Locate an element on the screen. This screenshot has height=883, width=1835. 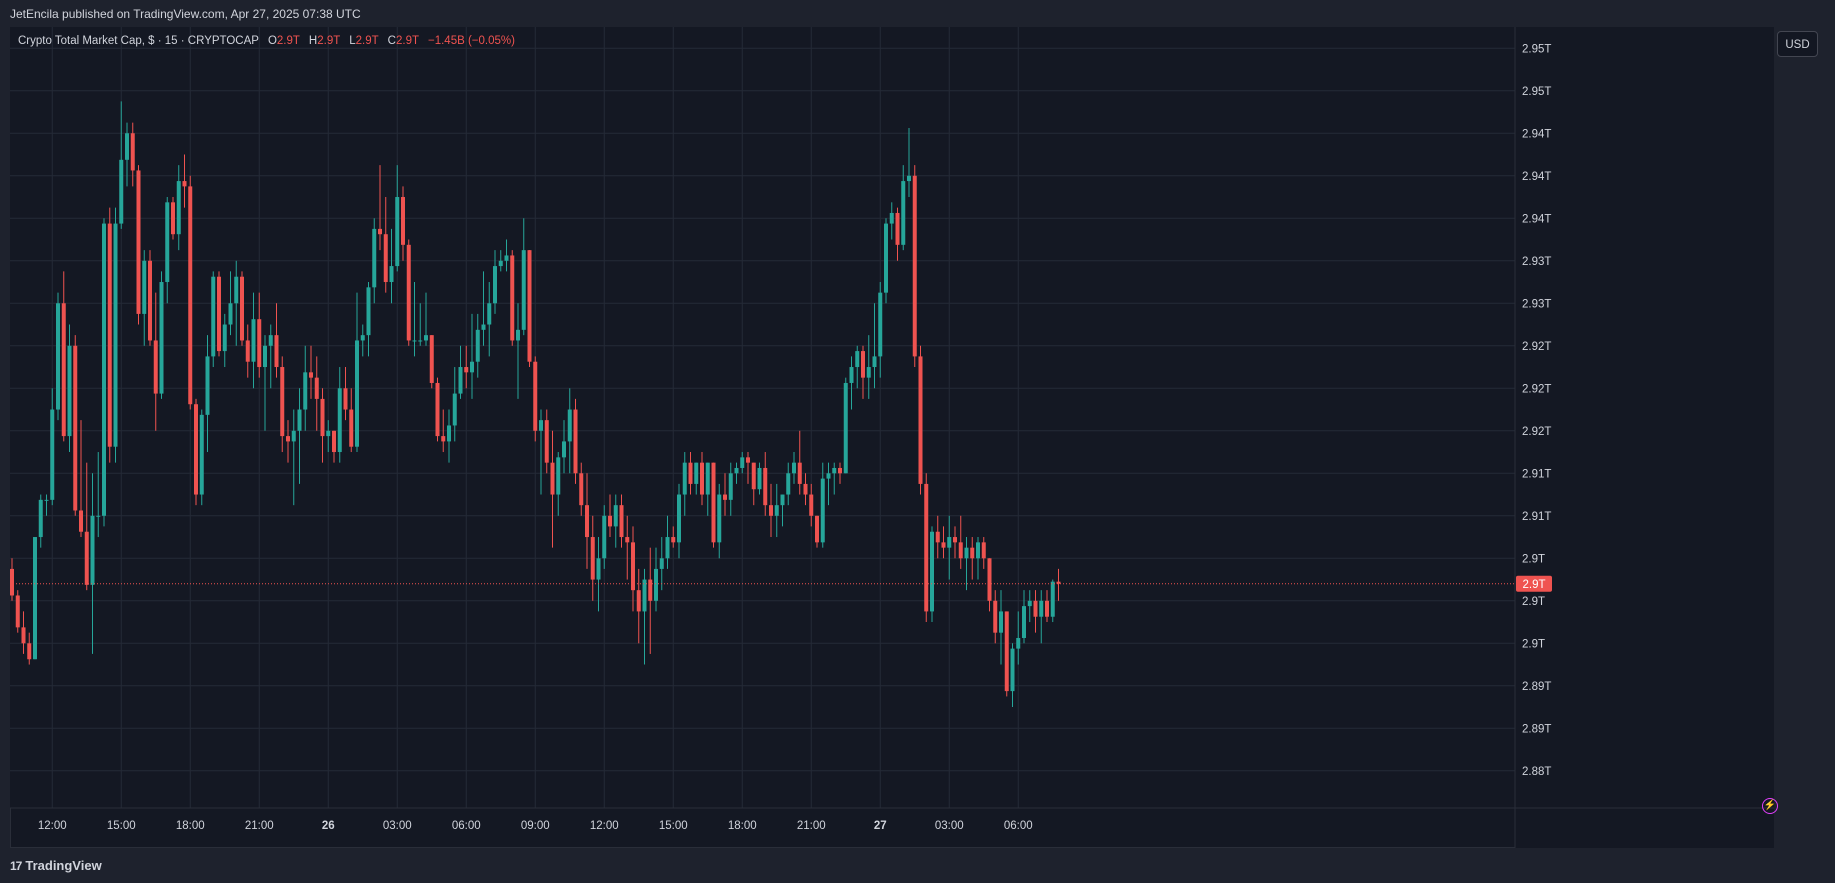
time-tick-label: 18:00 is located at coordinates (190, 826).